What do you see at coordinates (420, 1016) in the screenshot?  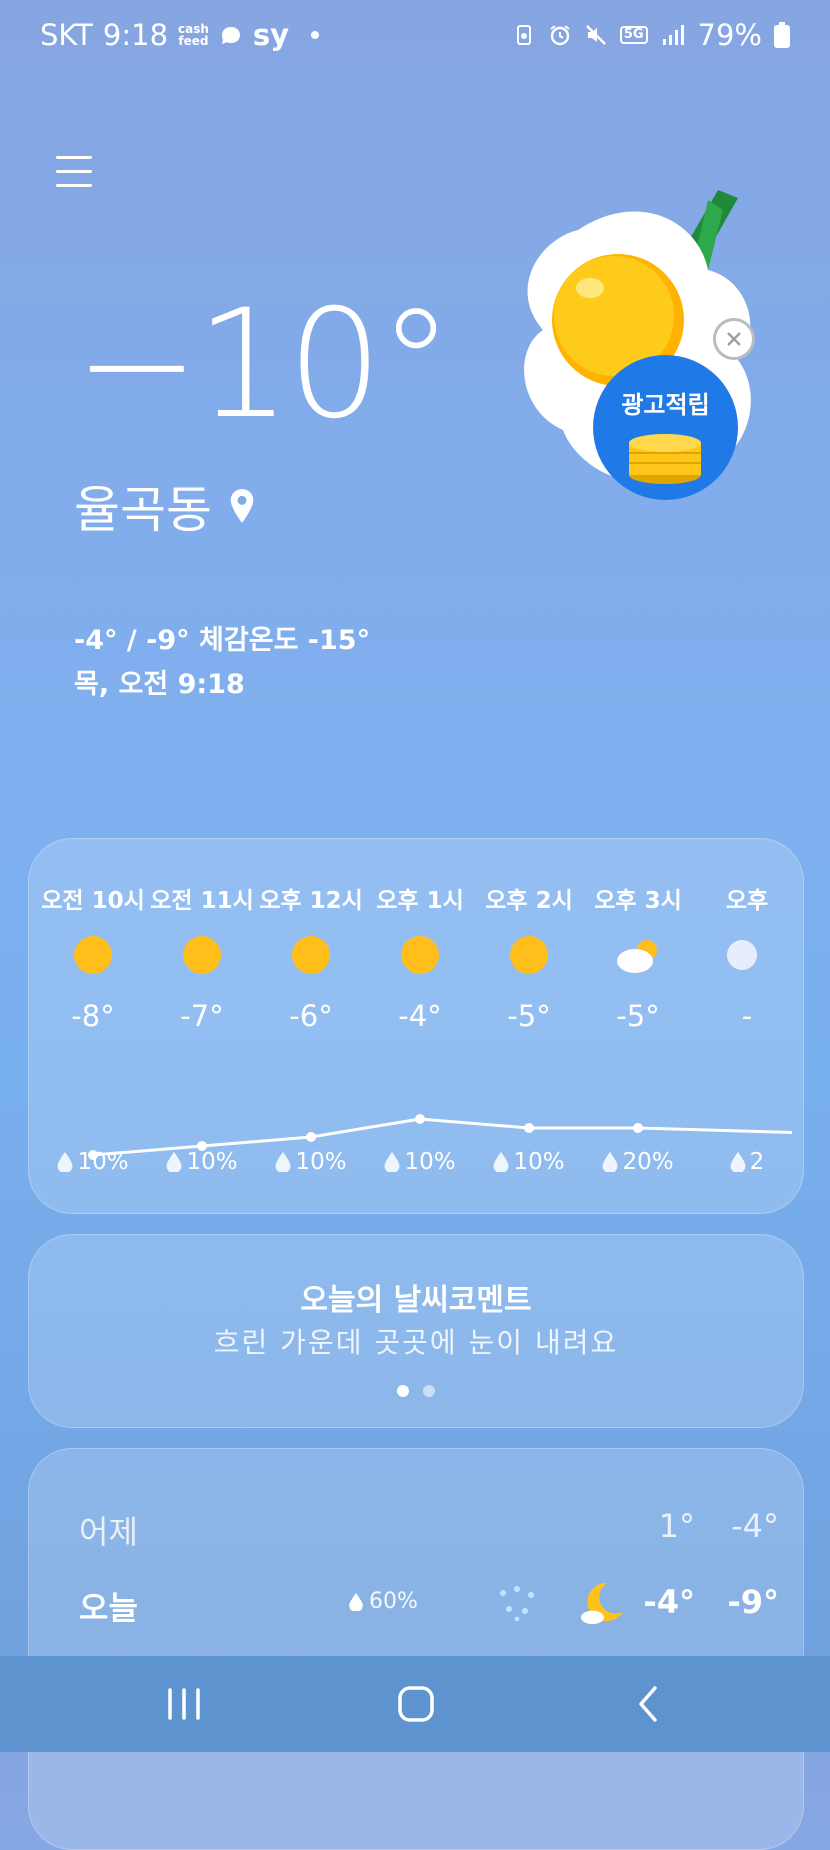 I see `hourly-temp: -4°` at bounding box center [420, 1016].